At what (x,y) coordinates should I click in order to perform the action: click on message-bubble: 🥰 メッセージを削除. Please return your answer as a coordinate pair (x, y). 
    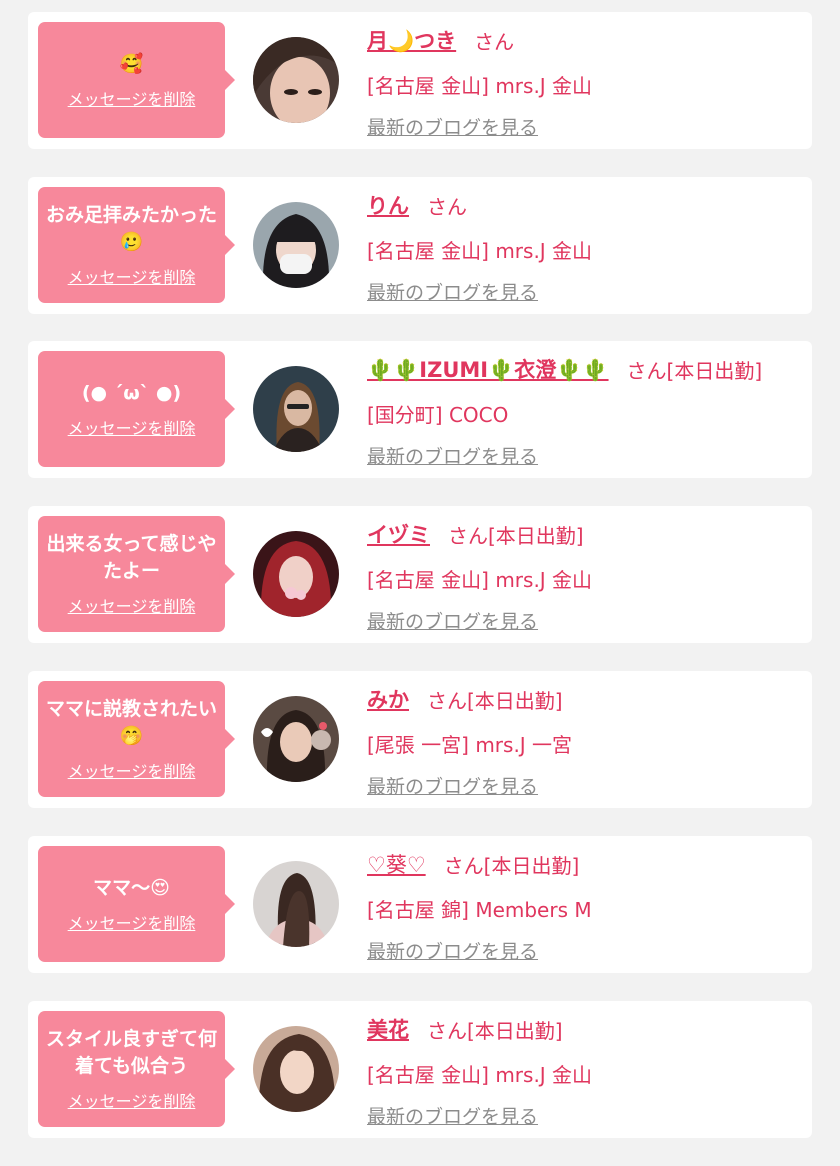
    Looking at the image, I should click on (136, 80).